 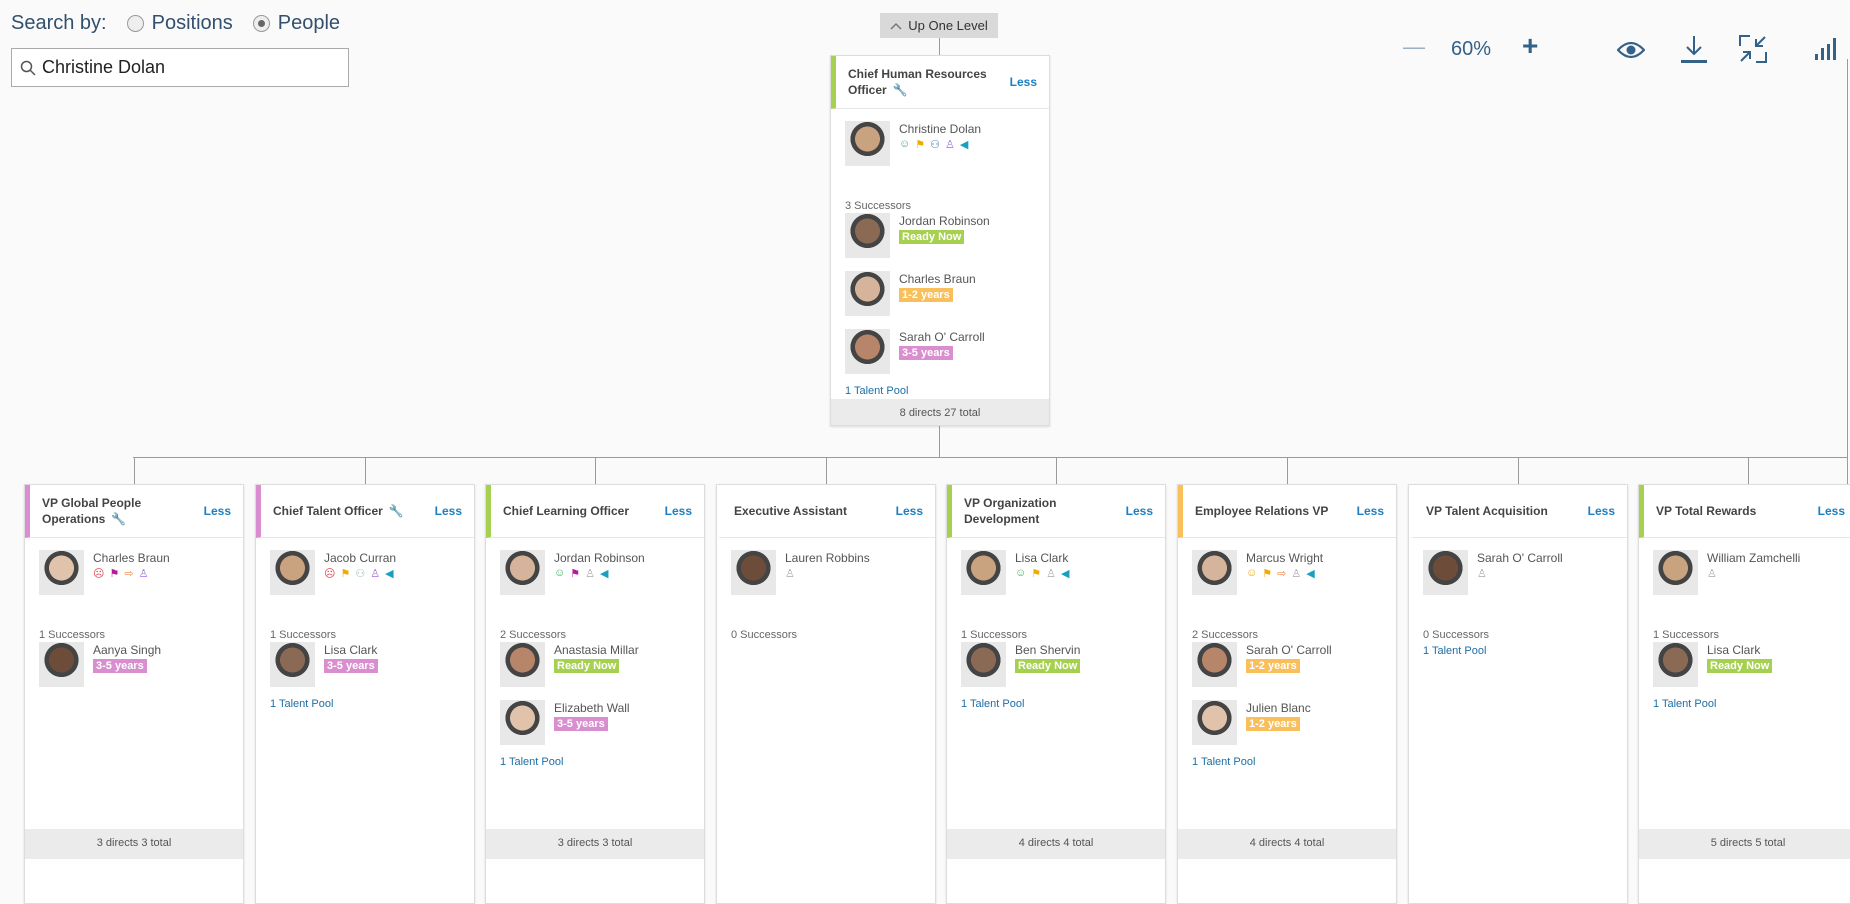 What do you see at coordinates (1826, 49) in the screenshot?
I see `chart-icon` at bounding box center [1826, 49].